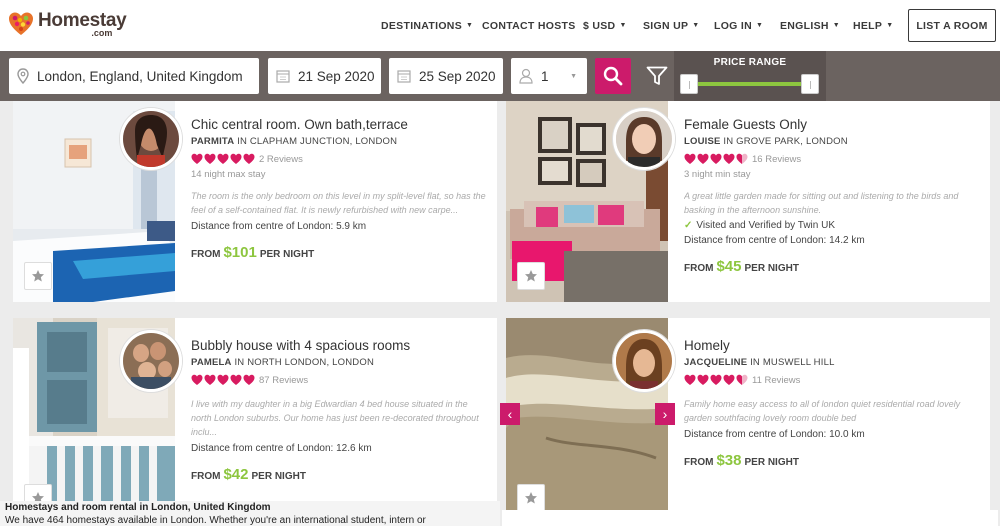 Image resolution: width=1000 pixels, height=526 pixels. Describe the element at coordinates (810, 84) in the screenshot. I see `price-max-handle` at that location.